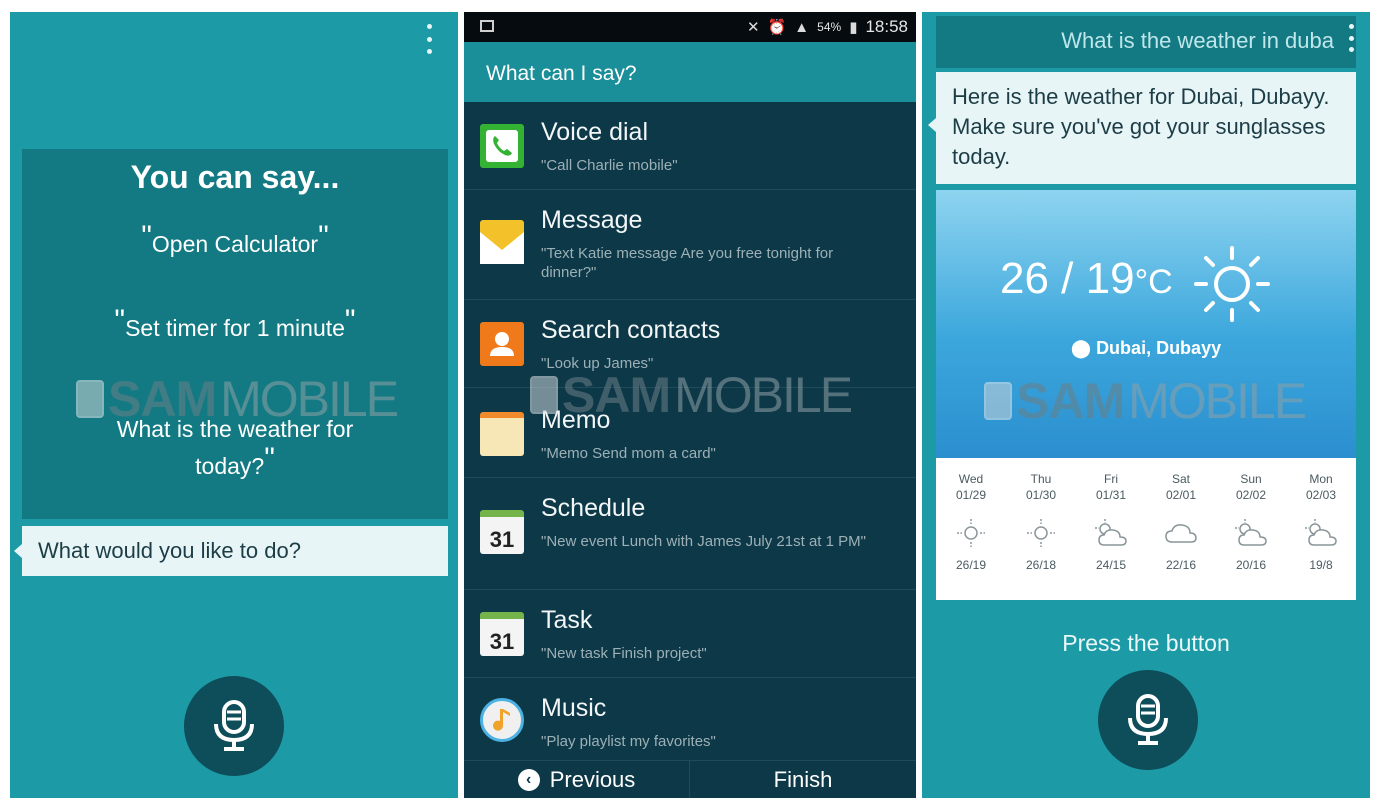 This screenshot has height=798, width=1374. I want to click on command-title: Task, so click(567, 620).